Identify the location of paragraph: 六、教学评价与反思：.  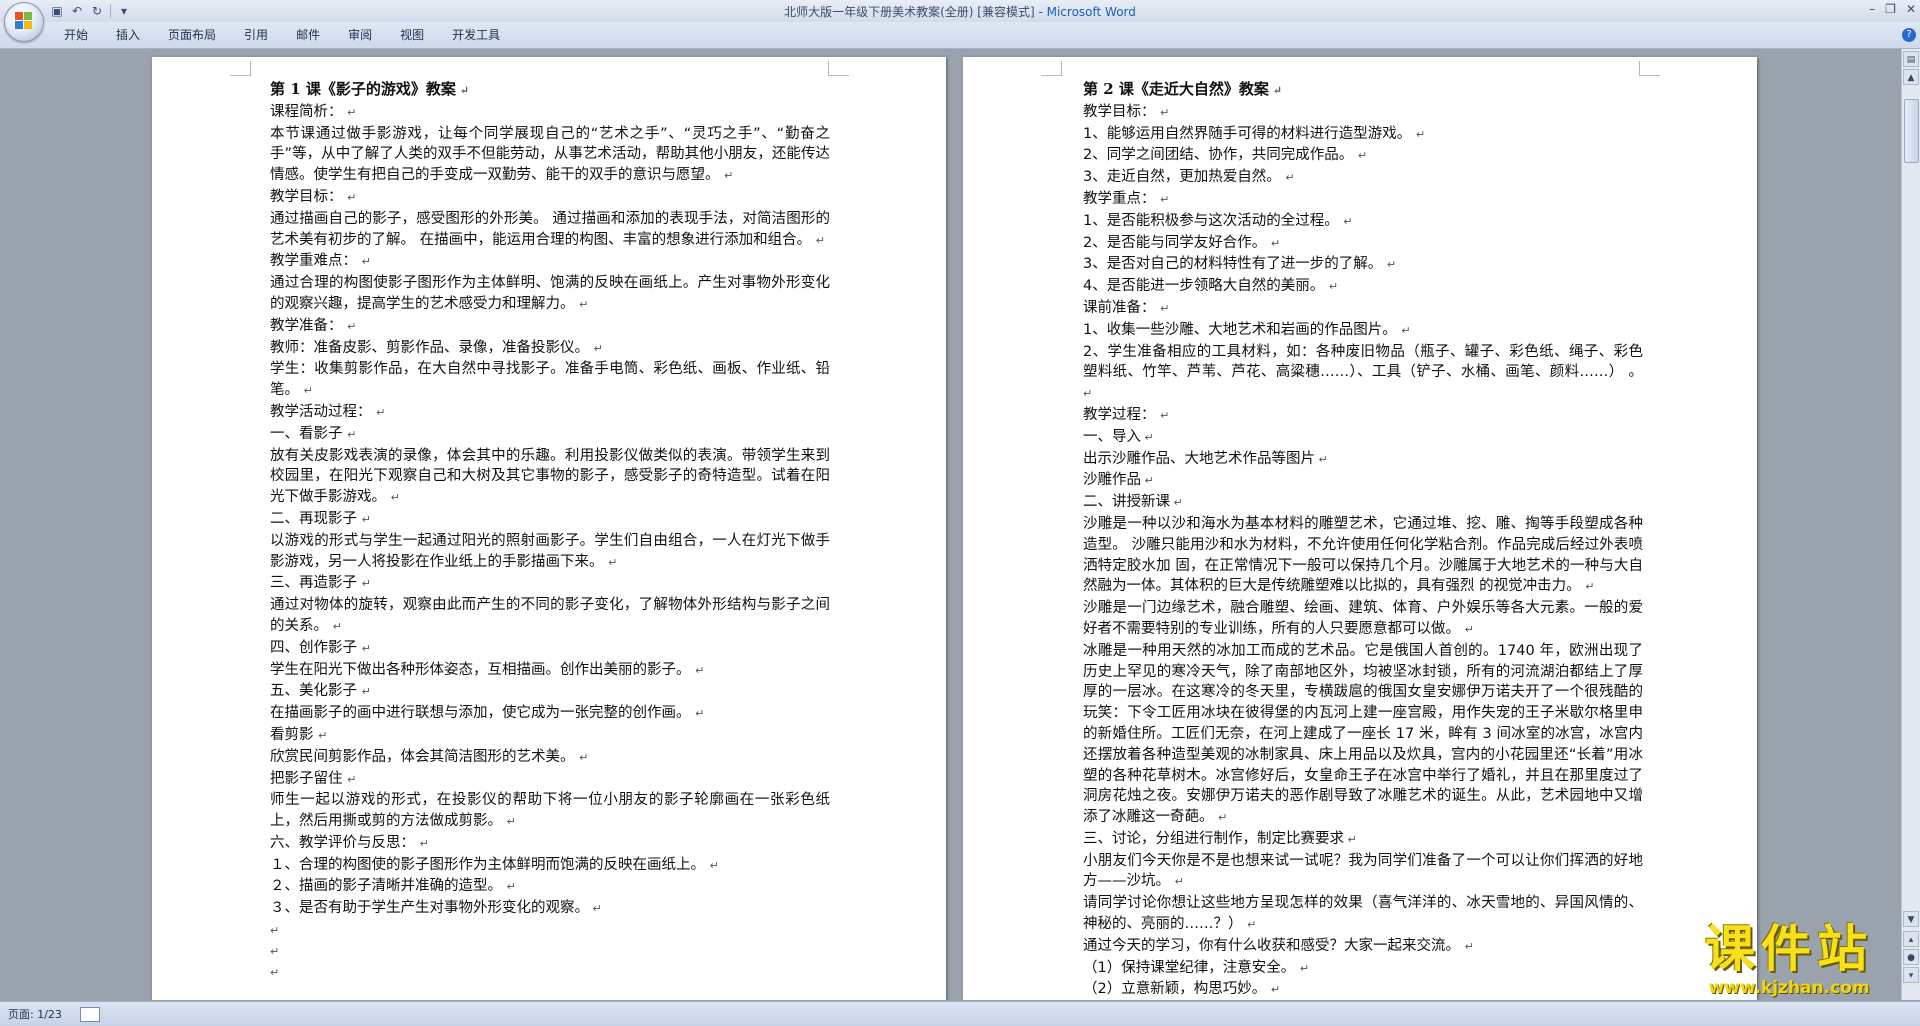
(550, 844).